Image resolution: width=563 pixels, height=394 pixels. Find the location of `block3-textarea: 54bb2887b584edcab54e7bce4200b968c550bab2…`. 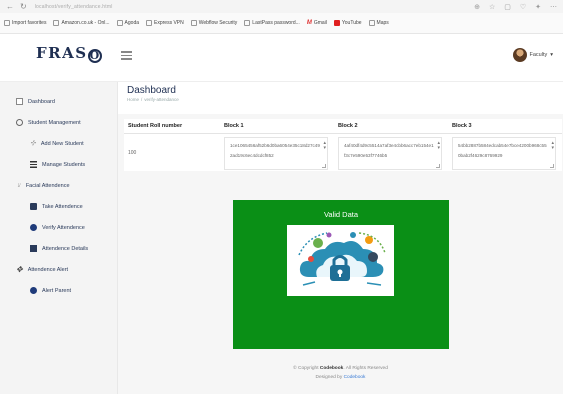

block3-textarea: 54bb2887b584edcab54e7bce4200b968c550bab2… is located at coordinates (504, 153).